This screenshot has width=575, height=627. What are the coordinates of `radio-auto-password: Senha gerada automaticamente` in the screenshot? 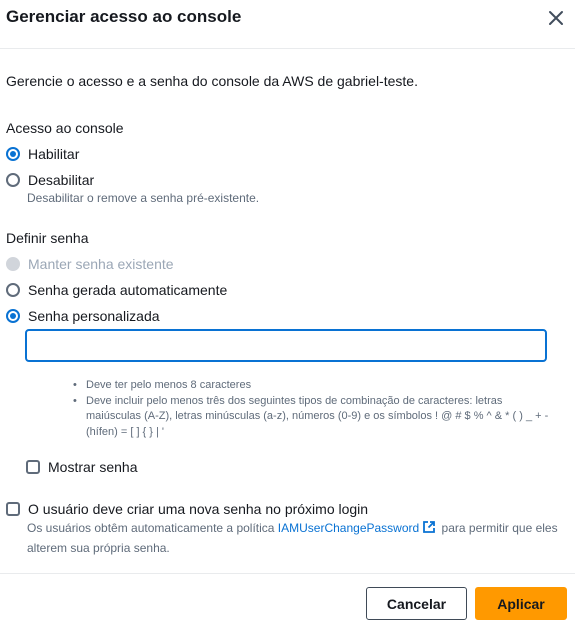 It's located at (116, 290).